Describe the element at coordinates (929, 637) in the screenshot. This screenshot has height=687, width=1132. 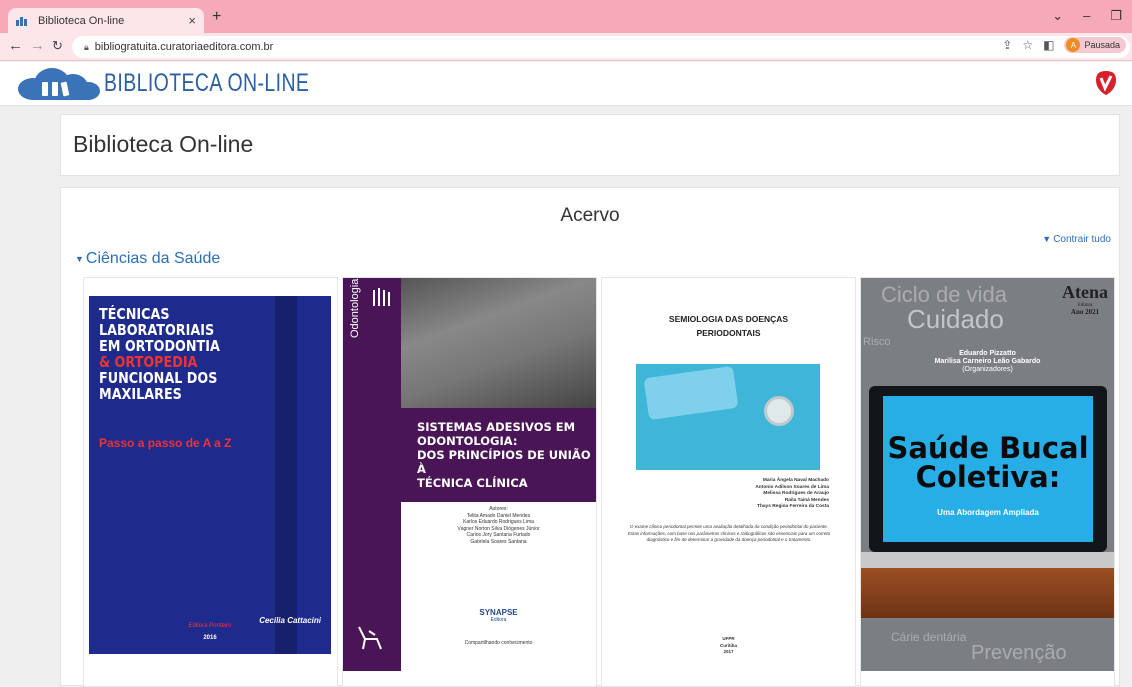
I see `background-word: Cárie dentária` at that location.